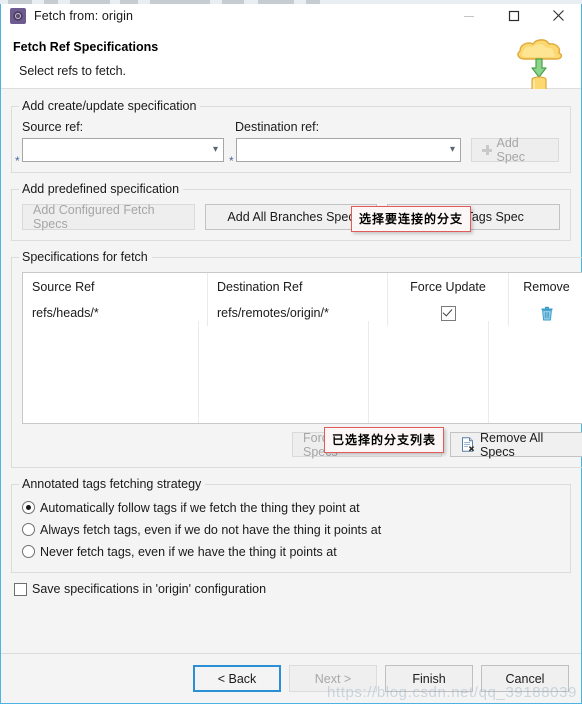 The height and width of the screenshot is (704, 582). Describe the element at coordinates (297, 313) in the screenshot. I see `cell-destination-ref: refs/remotes/origin/*` at that location.